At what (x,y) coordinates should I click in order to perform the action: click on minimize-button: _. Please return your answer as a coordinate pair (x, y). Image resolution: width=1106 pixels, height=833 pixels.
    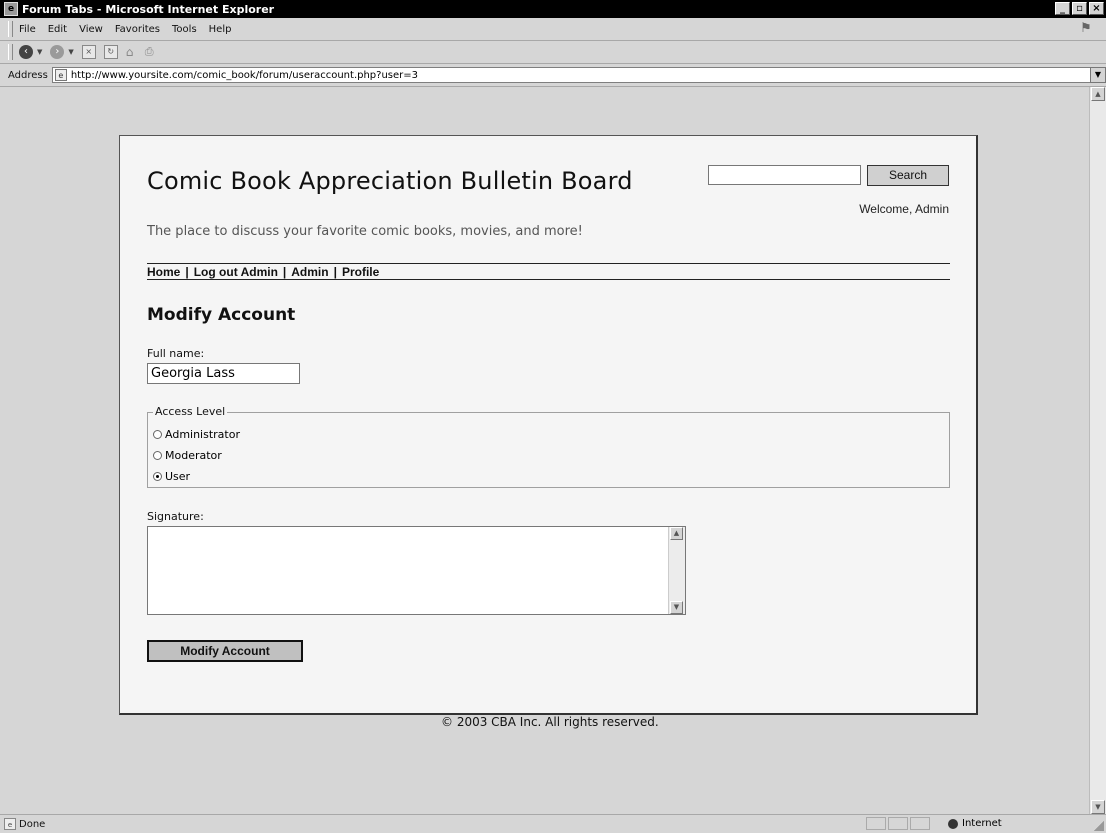
    Looking at the image, I should click on (1062, 8).